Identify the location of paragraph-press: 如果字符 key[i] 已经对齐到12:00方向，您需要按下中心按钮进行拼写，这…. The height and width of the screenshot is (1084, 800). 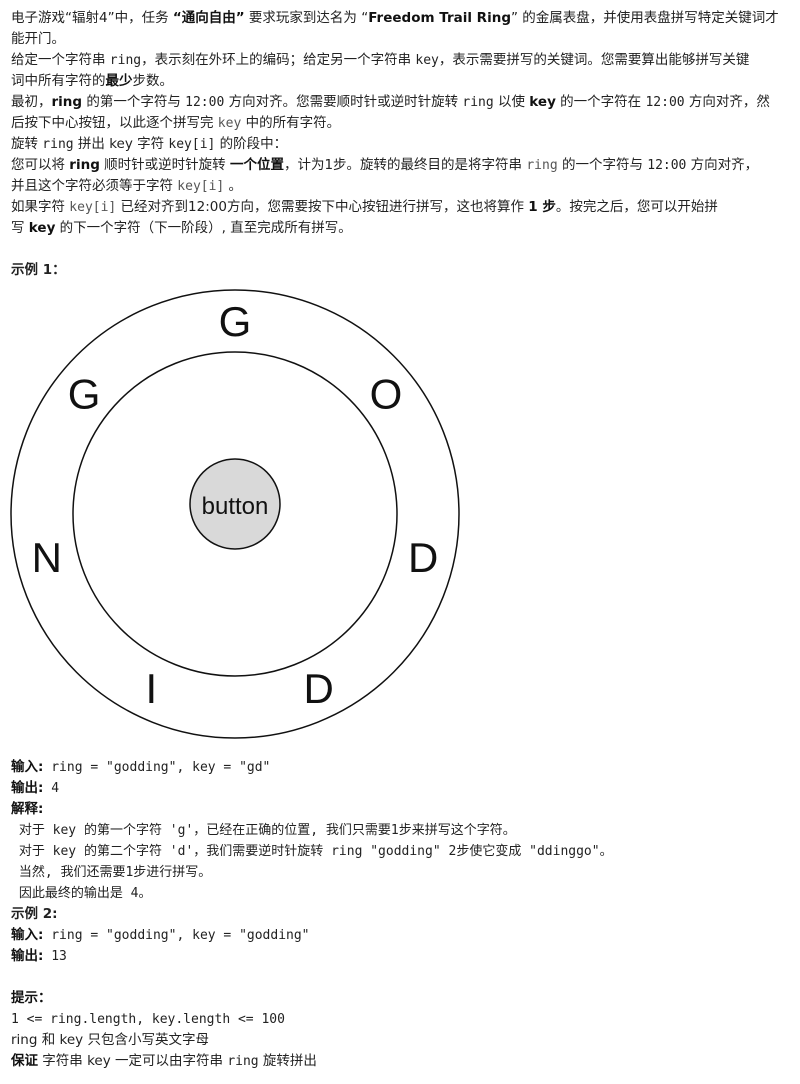
(401, 218).